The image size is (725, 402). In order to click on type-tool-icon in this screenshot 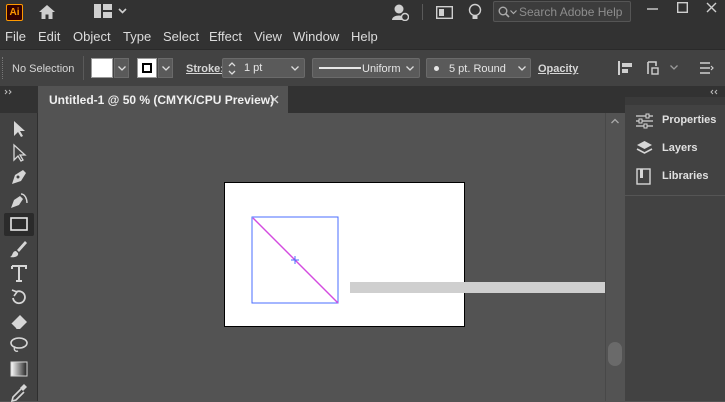, I will do `click(19, 273)`.